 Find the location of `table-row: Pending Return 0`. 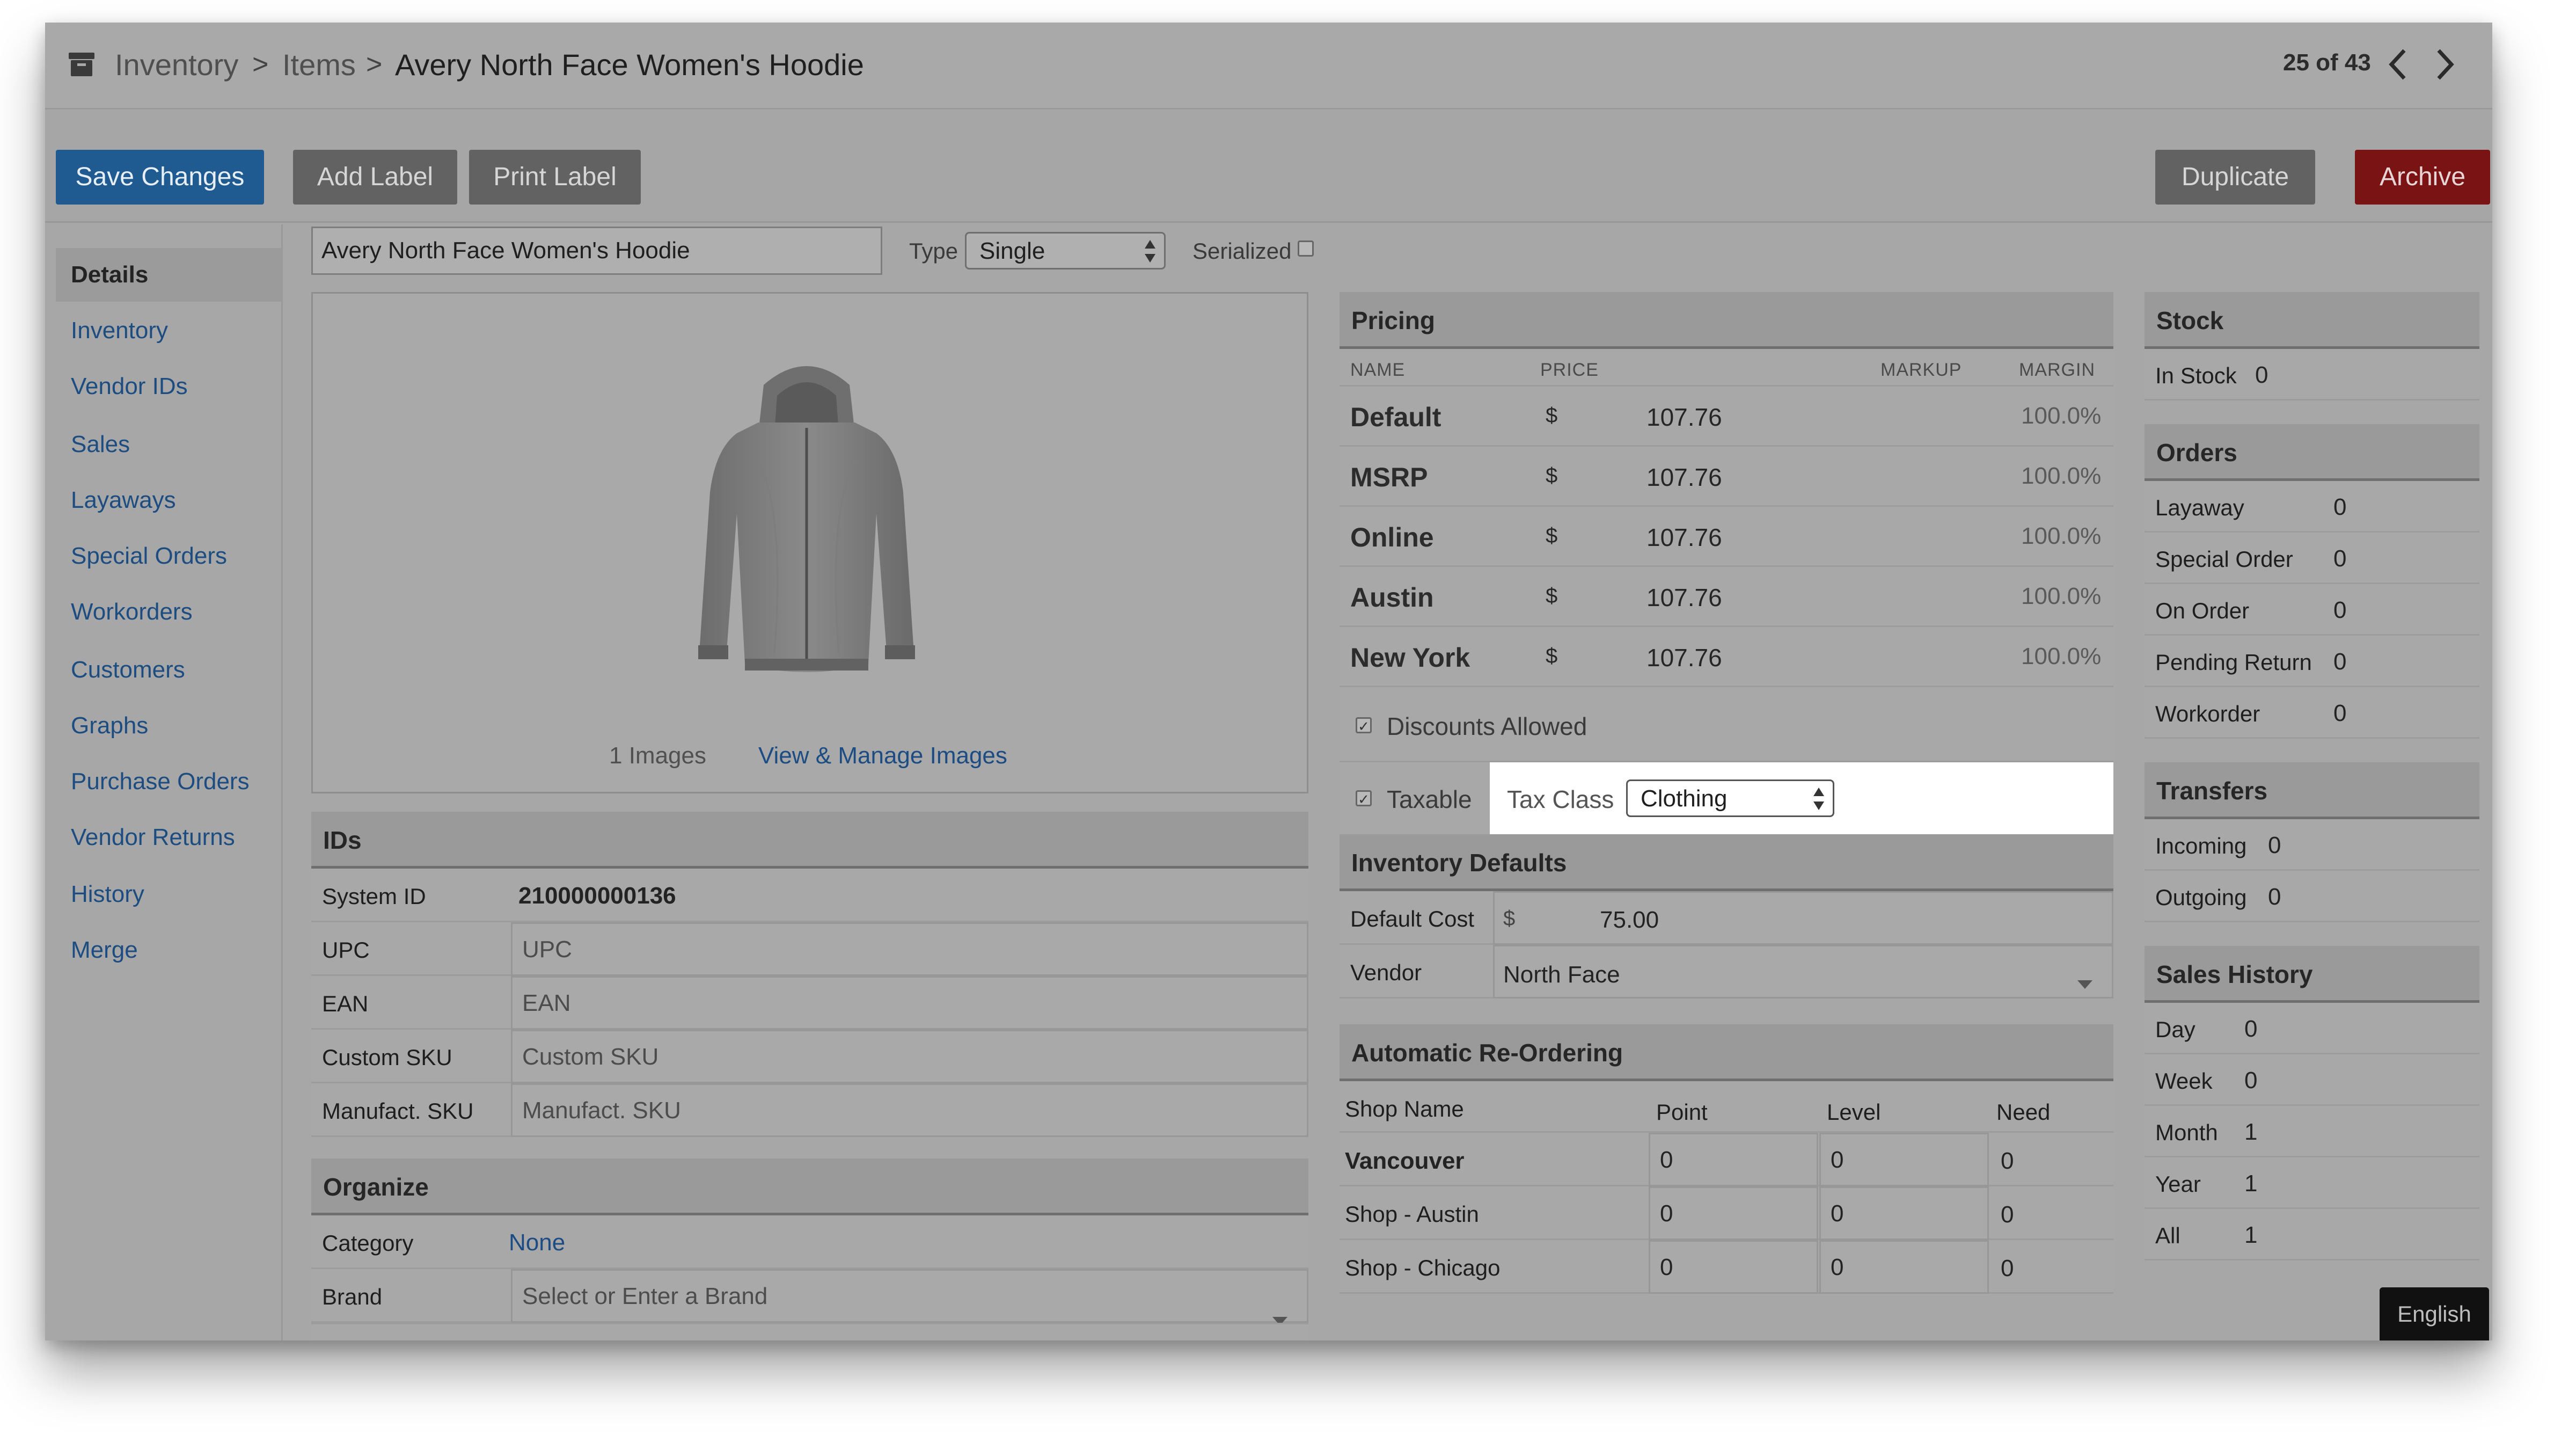

table-row: Pending Return 0 is located at coordinates (2312, 661).